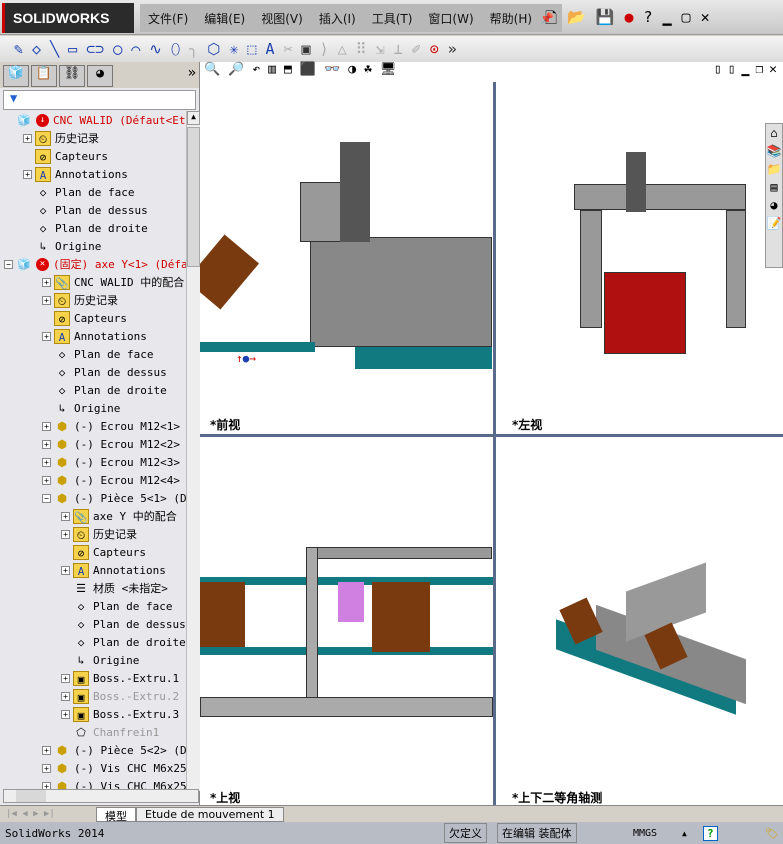 Image resolution: width=783 pixels, height=844 pixels. What do you see at coordinates (119, 516) in the screenshot?
I see `tree-item: + 📎 axe Y 中的配合` at bounding box center [119, 516].